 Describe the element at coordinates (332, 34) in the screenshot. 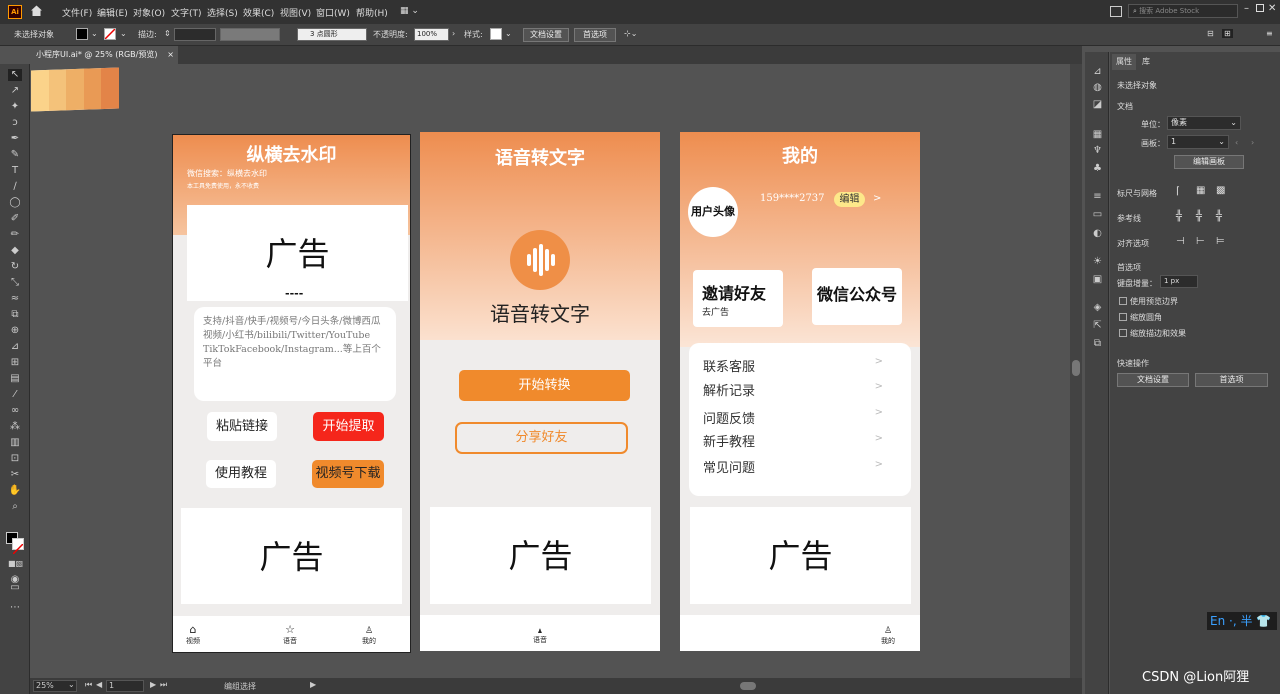

I see `brush-definition: 3 点圆形` at that location.